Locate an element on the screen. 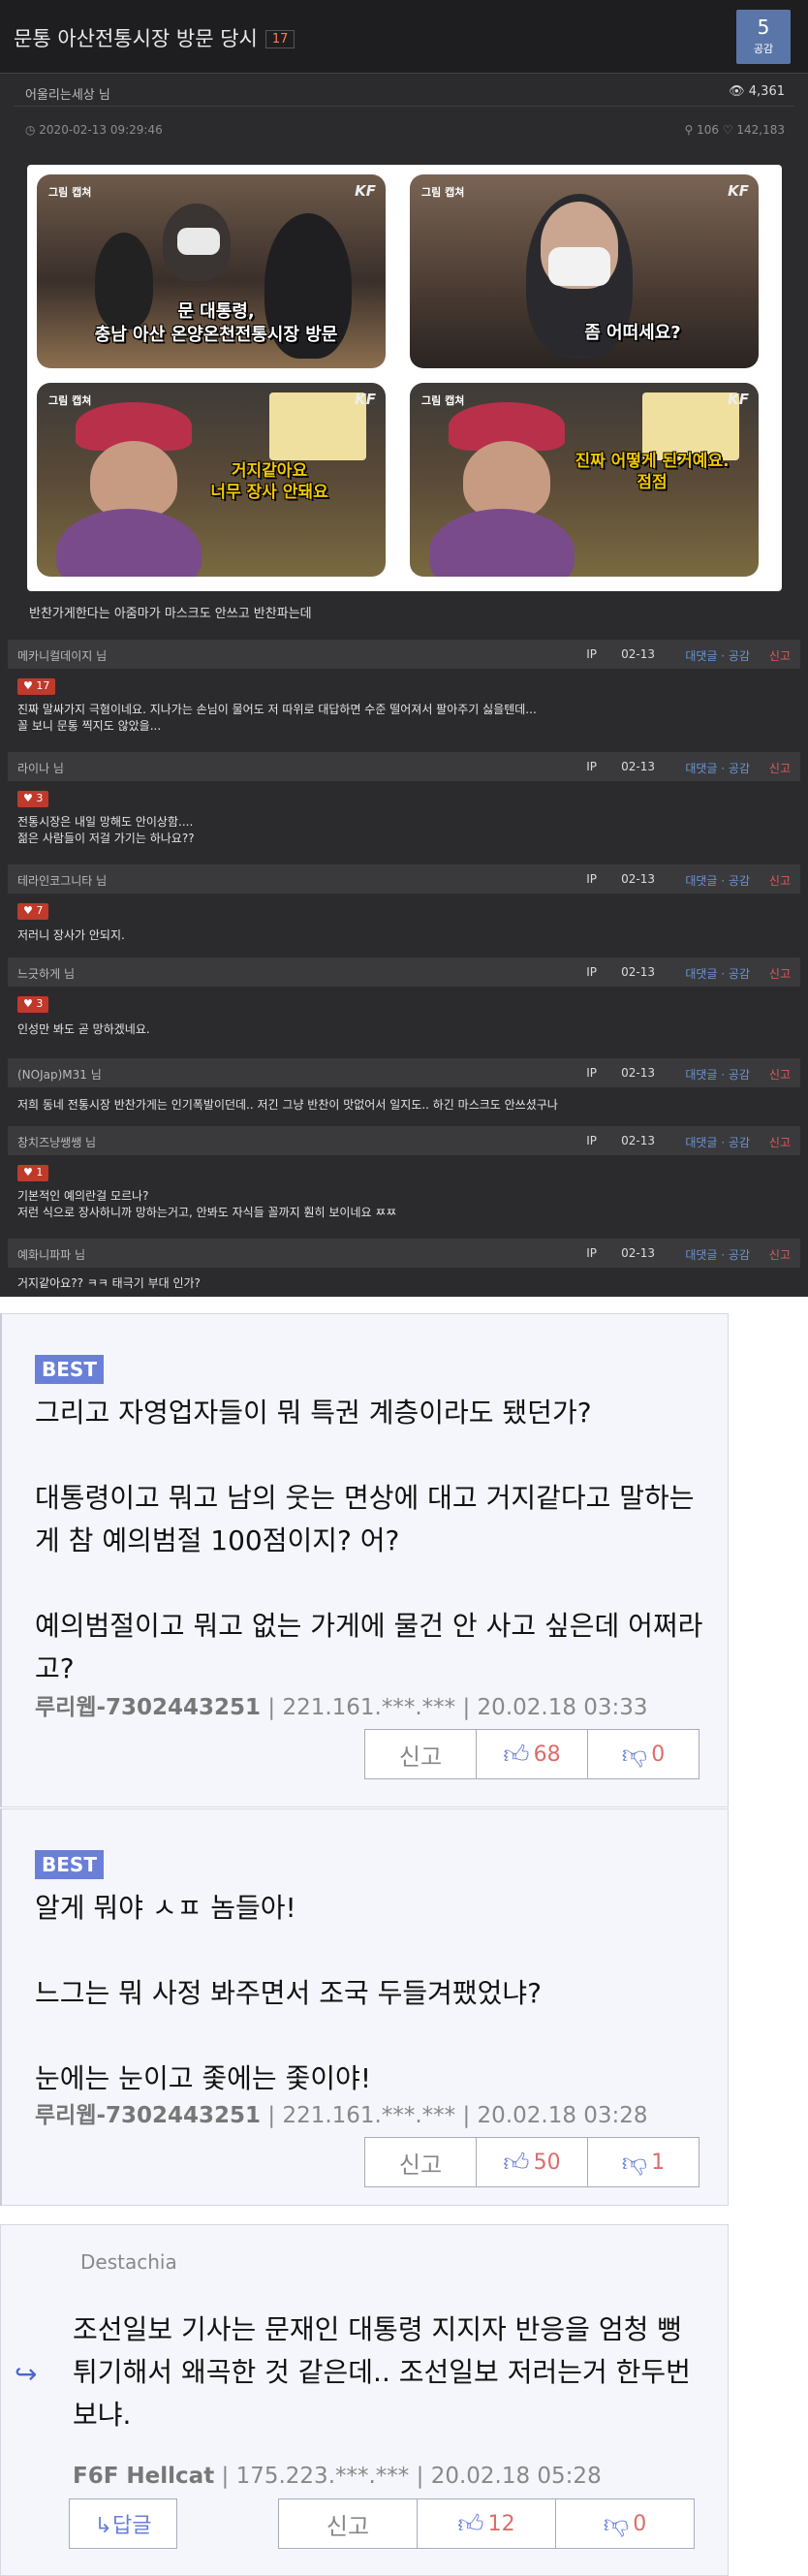 The height and width of the screenshot is (2576, 808). post-body-text: 반찬가게한다는 아줌마가 마스크도 안쓰고 반찬파는데 is located at coordinates (170, 614).